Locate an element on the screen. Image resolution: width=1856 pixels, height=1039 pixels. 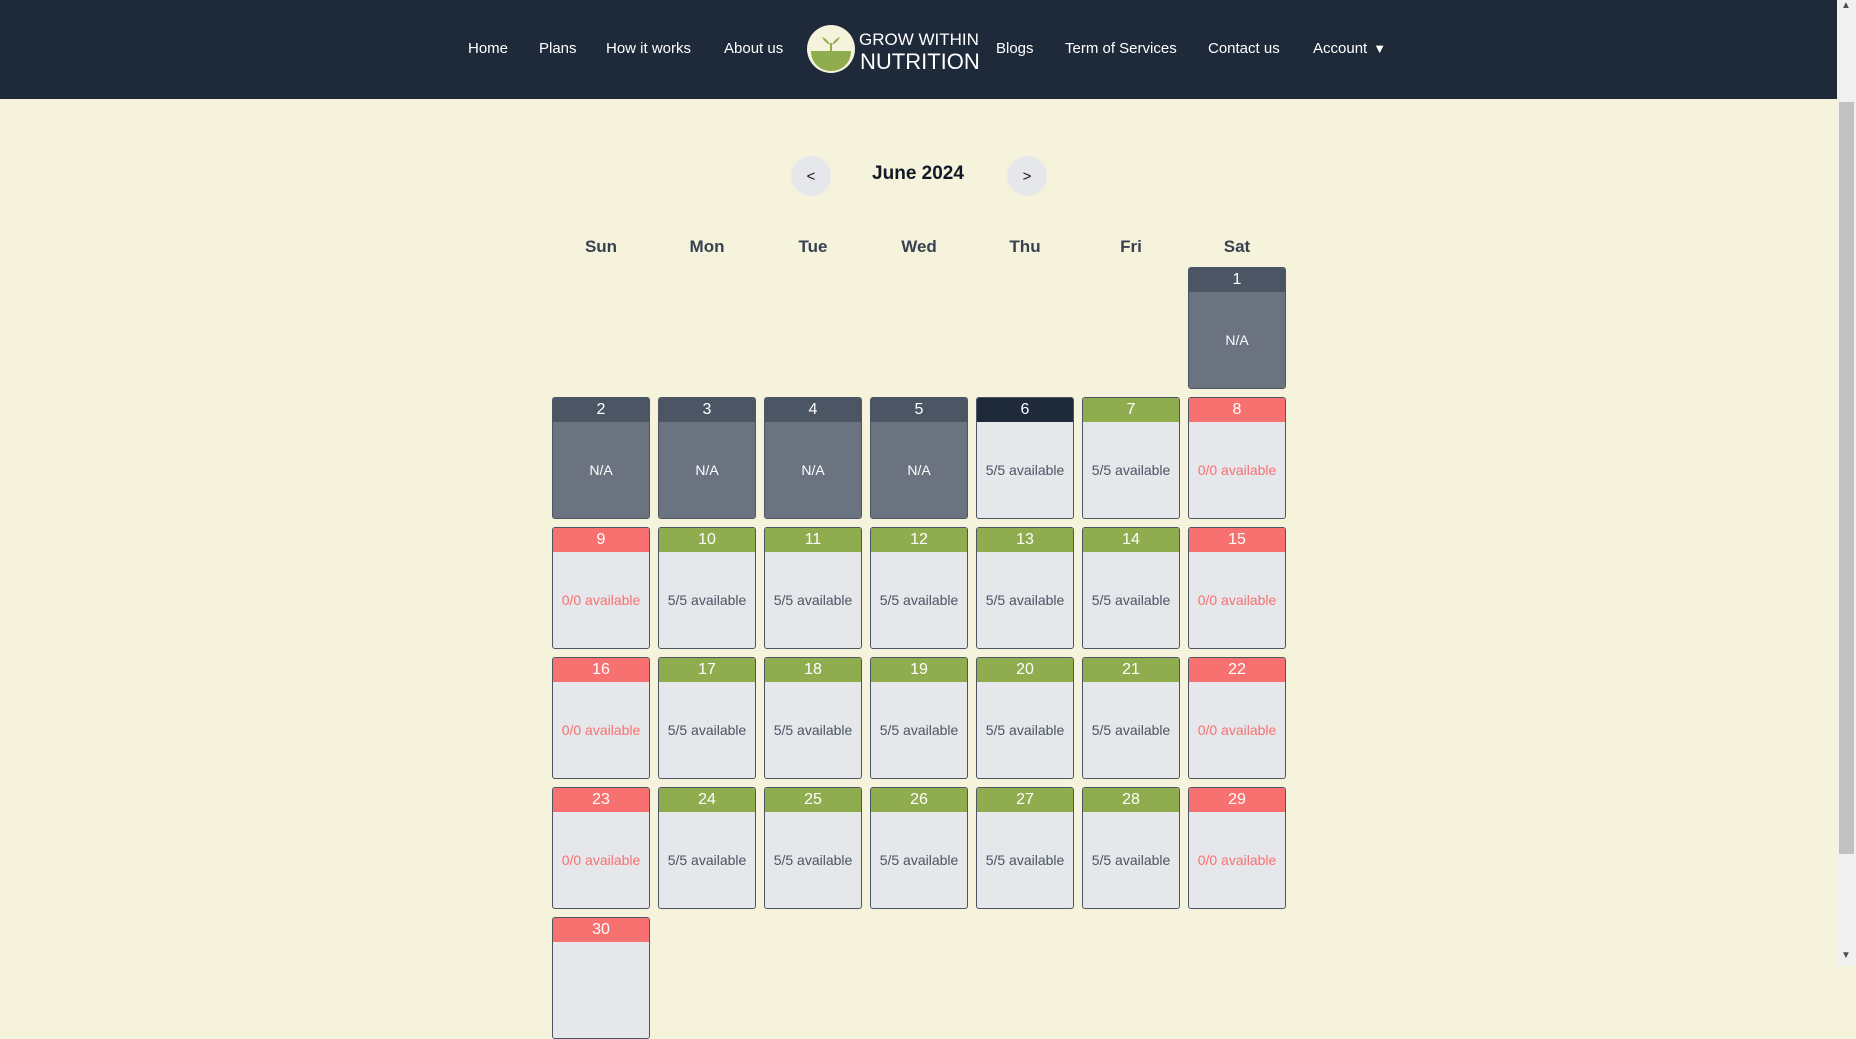
day-cell-19: 19 5/5 available is located at coordinates (919, 718).